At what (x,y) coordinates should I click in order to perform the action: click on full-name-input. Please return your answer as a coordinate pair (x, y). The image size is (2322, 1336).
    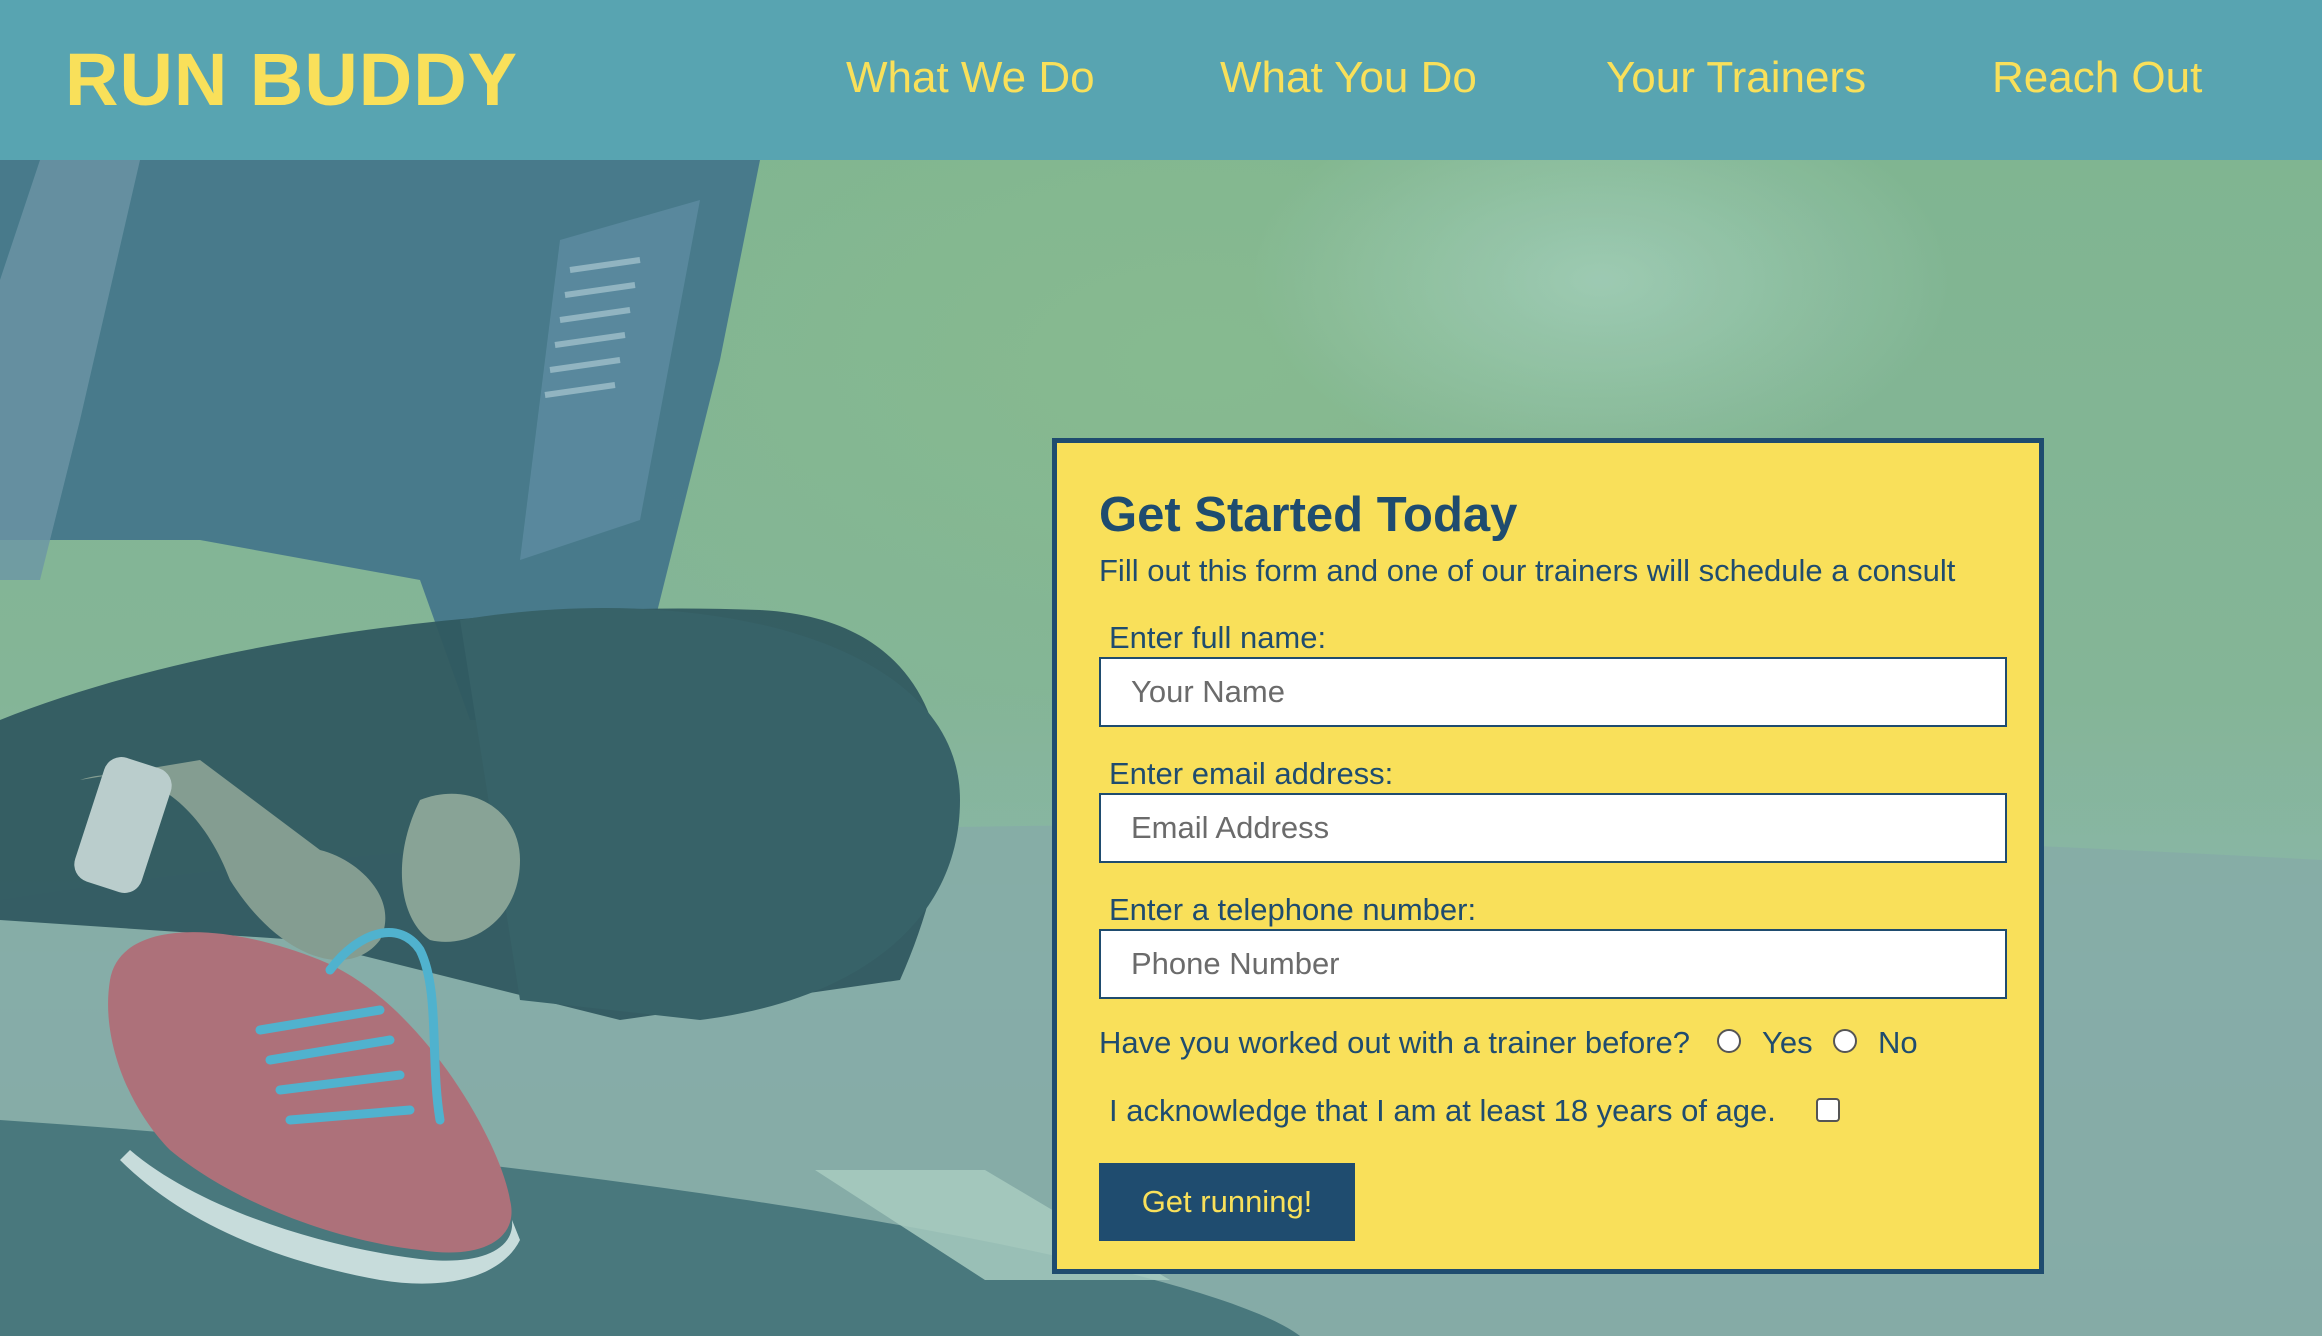
    Looking at the image, I should click on (1553, 692).